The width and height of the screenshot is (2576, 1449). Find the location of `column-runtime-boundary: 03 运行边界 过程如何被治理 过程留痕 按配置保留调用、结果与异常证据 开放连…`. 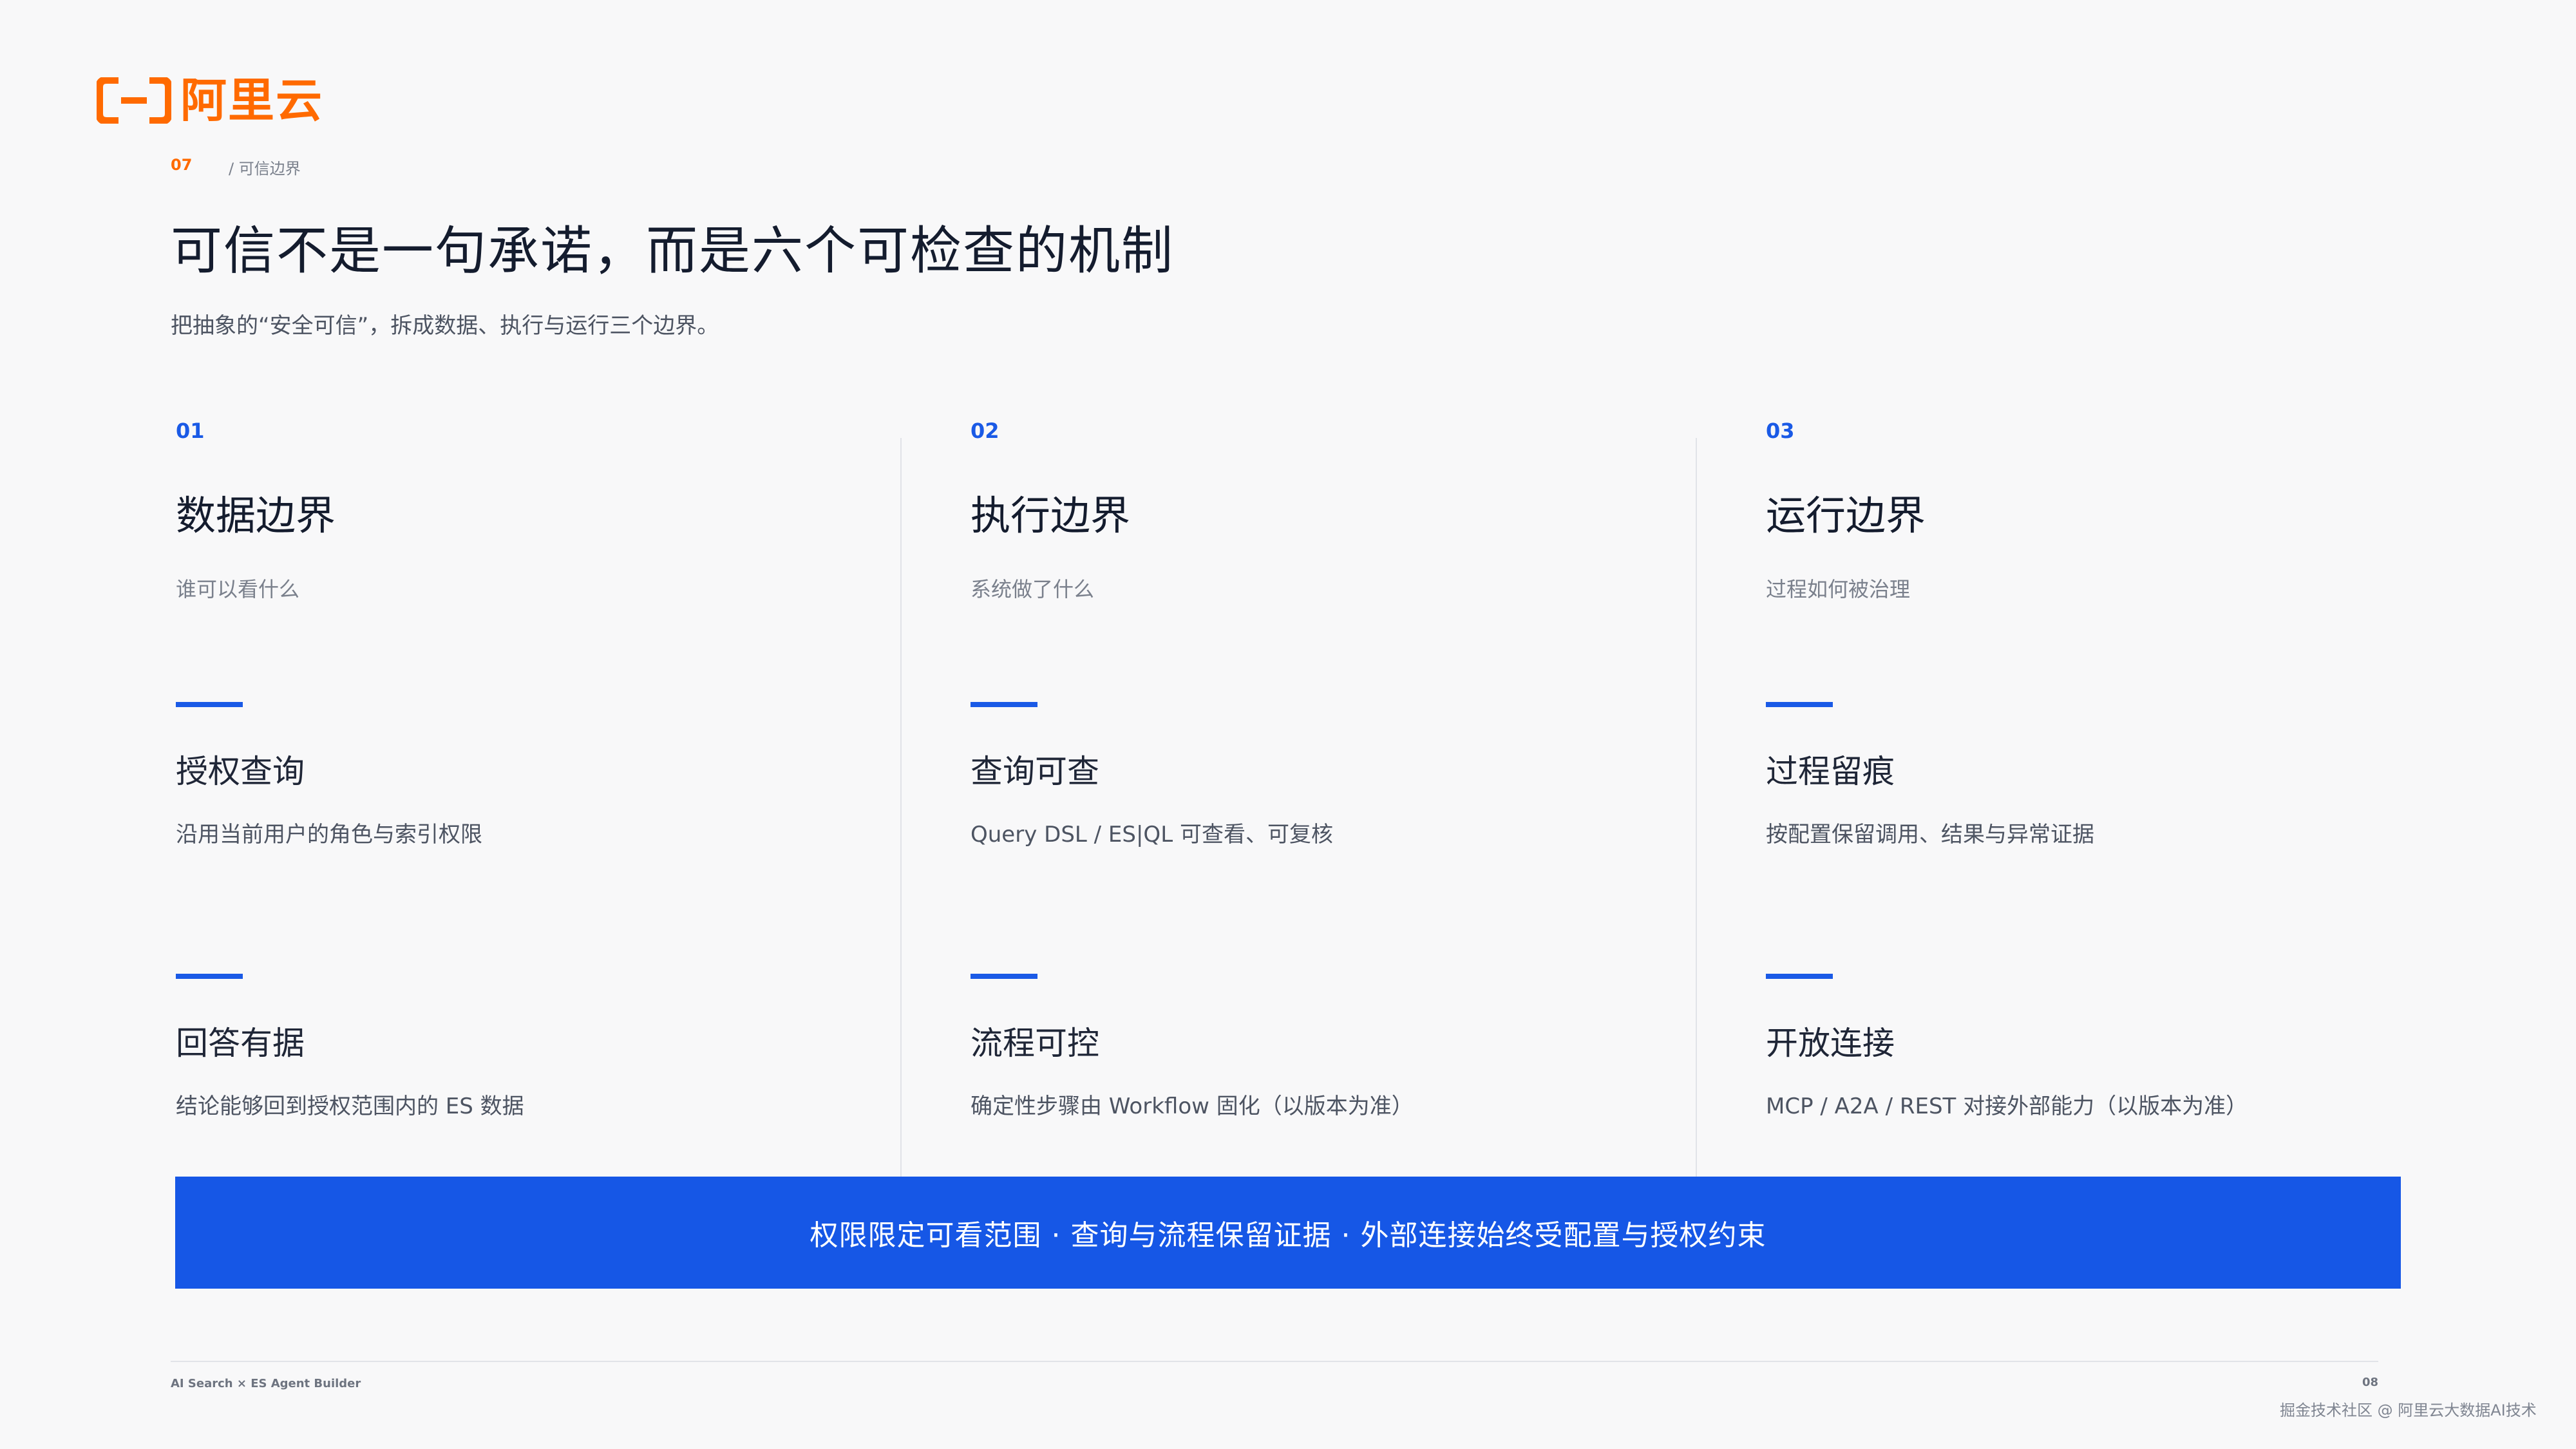

column-runtime-boundary: 03 运行边界 过程如何被治理 过程留痕 按配置保留调用、结果与异常证据 开放连… is located at coordinates (2120, 799).